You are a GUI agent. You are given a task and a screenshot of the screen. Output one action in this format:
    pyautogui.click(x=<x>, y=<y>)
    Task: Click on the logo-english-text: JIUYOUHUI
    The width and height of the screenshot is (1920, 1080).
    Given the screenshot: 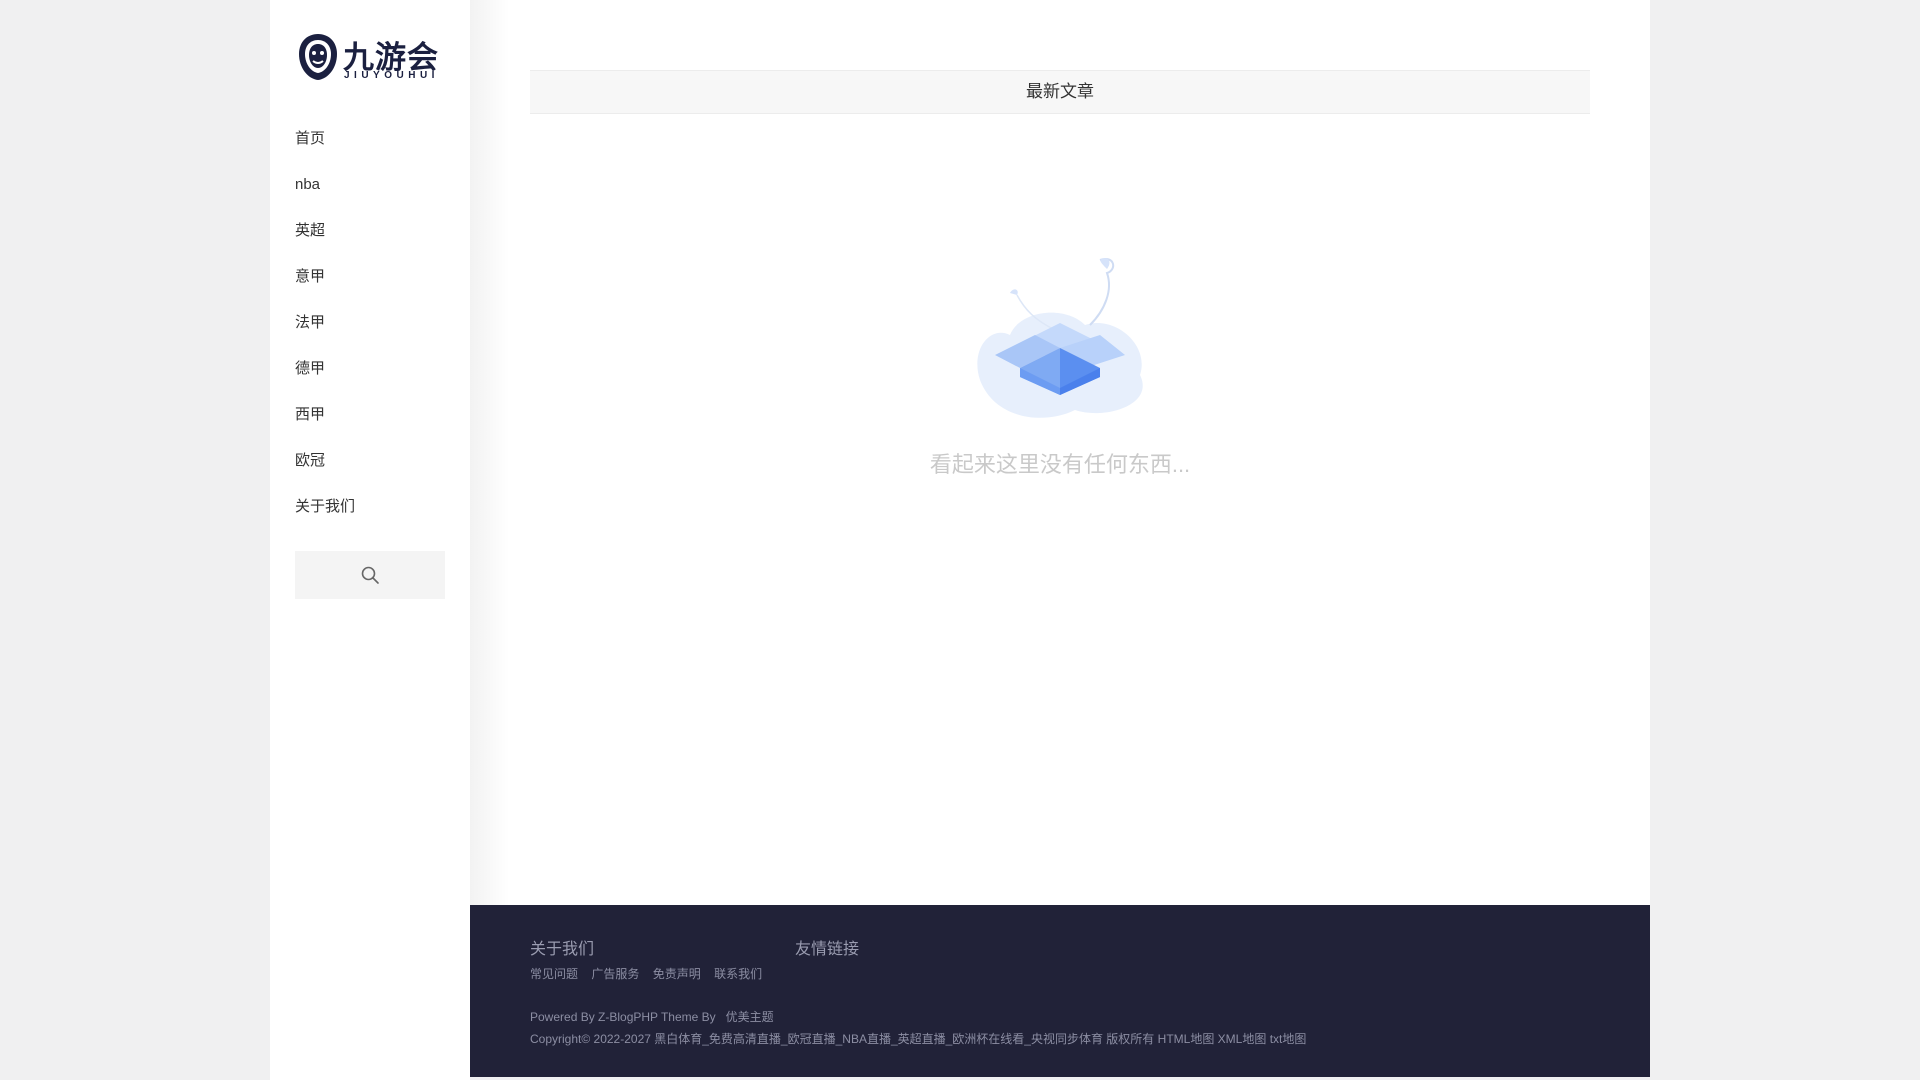 What is the action you would take?
    pyautogui.click(x=391, y=75)
    